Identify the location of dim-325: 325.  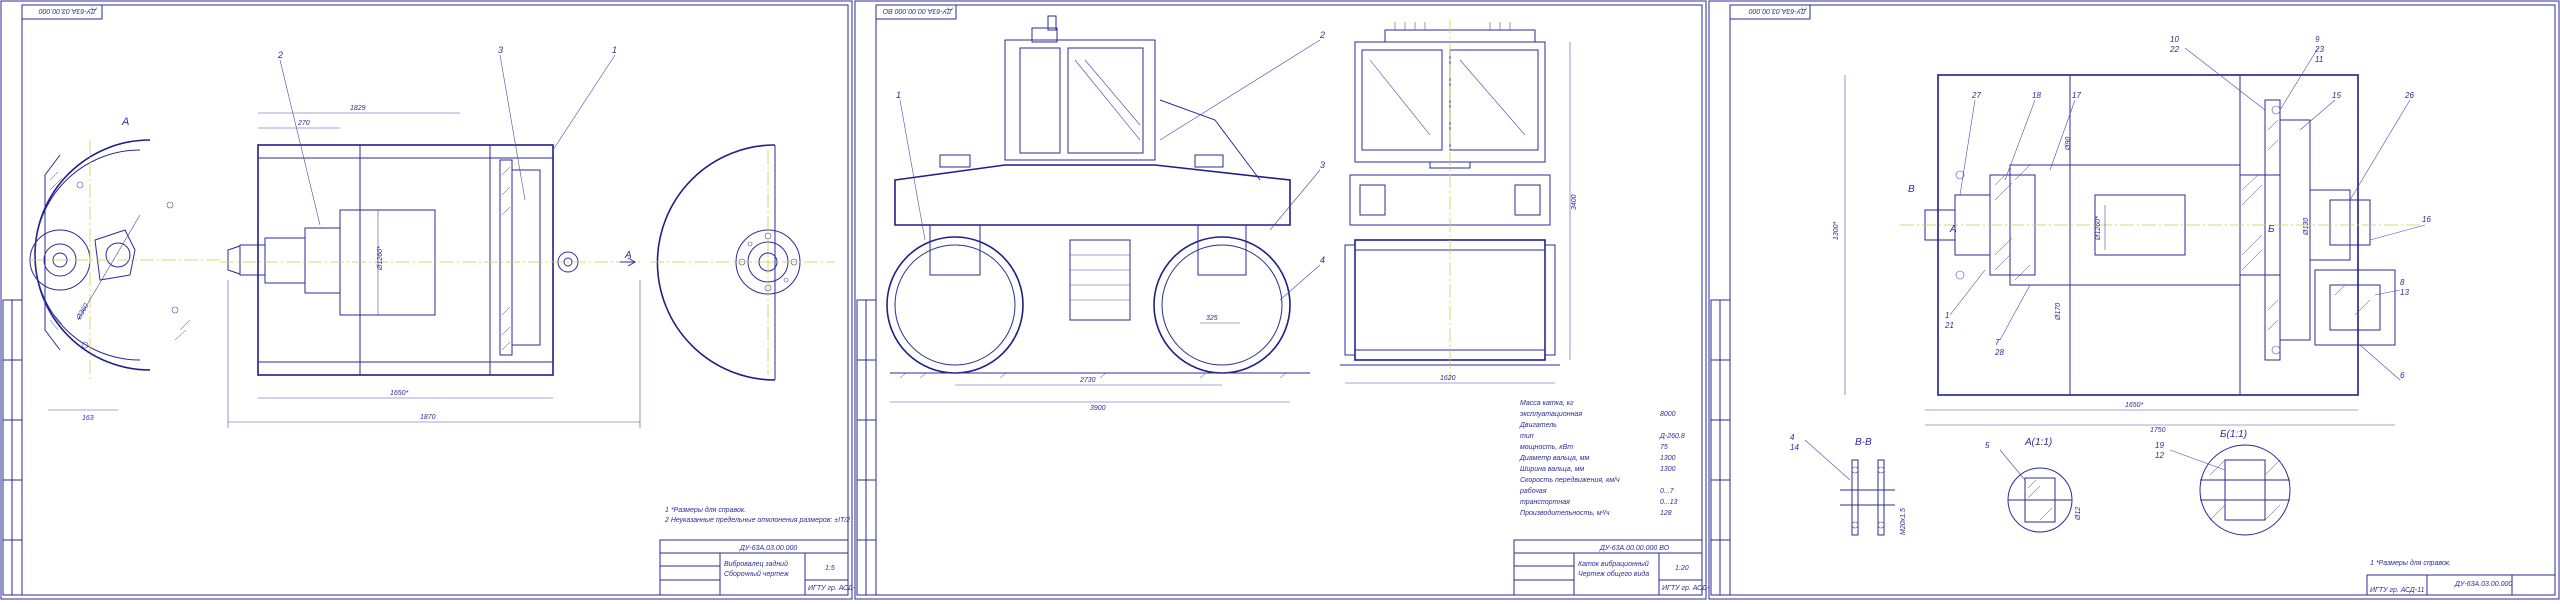
(1212, 318).